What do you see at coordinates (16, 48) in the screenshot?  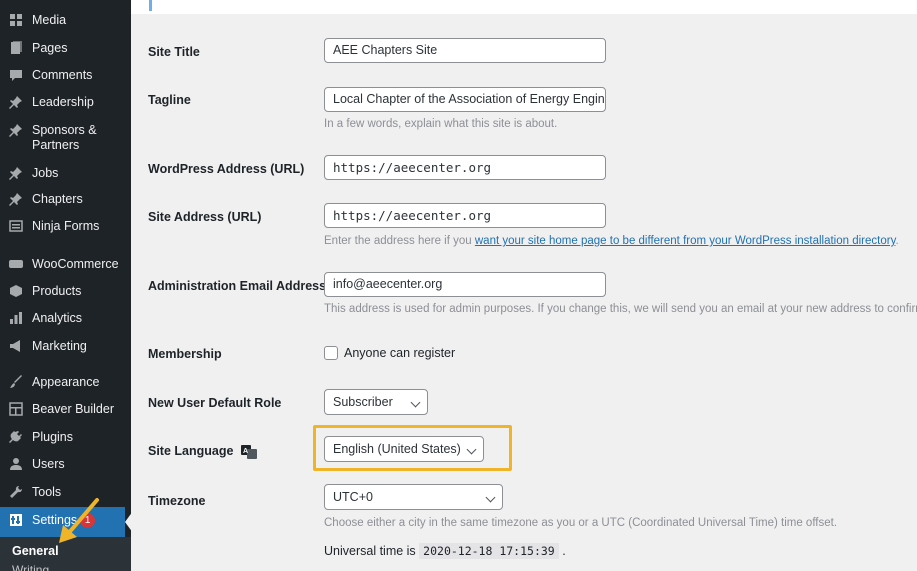 I see `pages-icon` at bounding box center [16, 48].